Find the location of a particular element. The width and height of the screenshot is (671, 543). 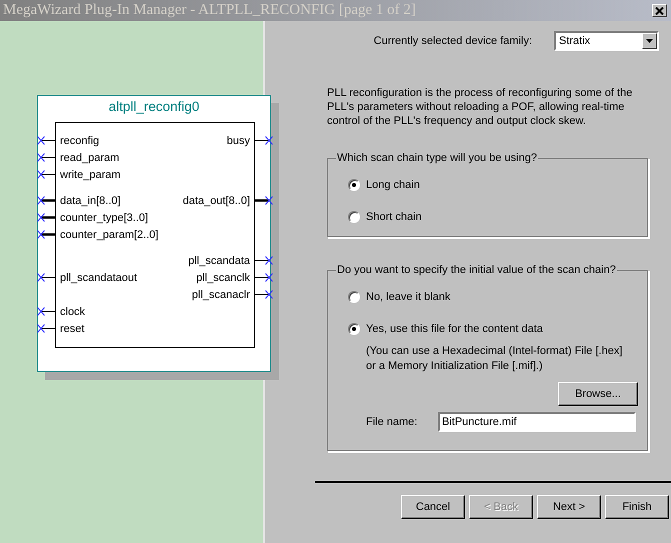

option-label: Short chain is located at coordinates (394, 217).